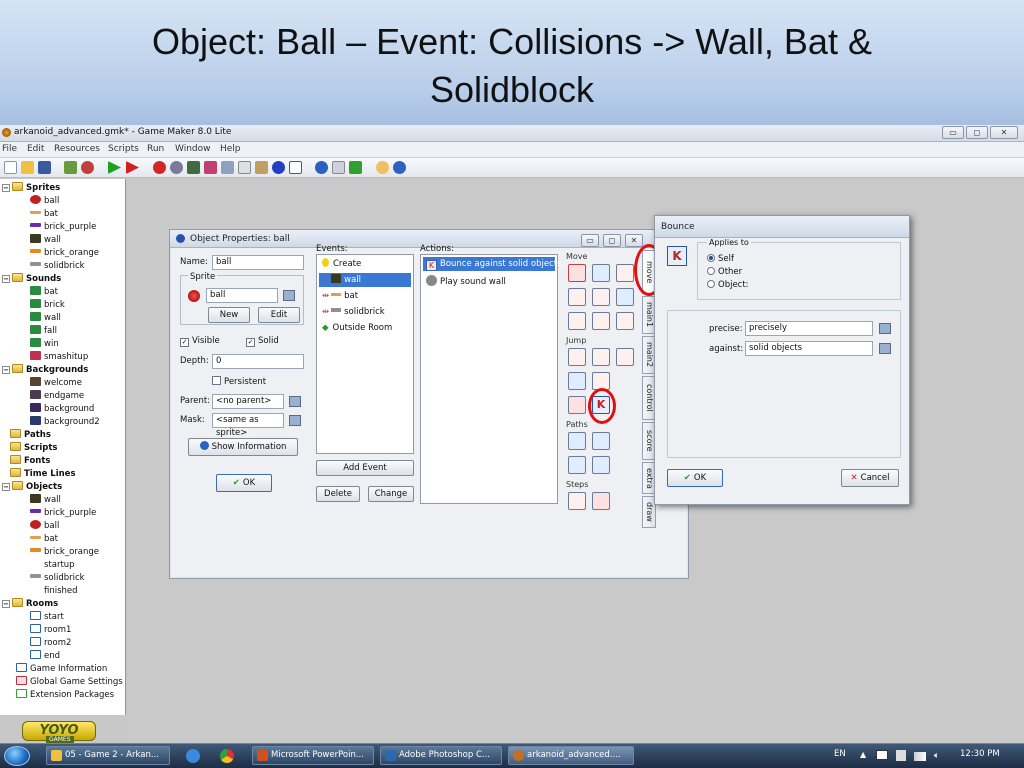  Describe the element at coordinates (365, 468) in the screenshot. I see `add-event-button: Add Event` at that location.